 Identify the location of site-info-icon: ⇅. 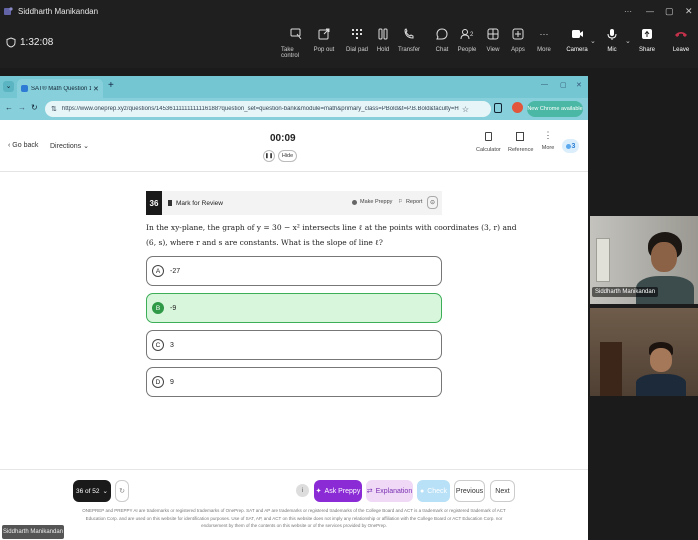
(54, 109).